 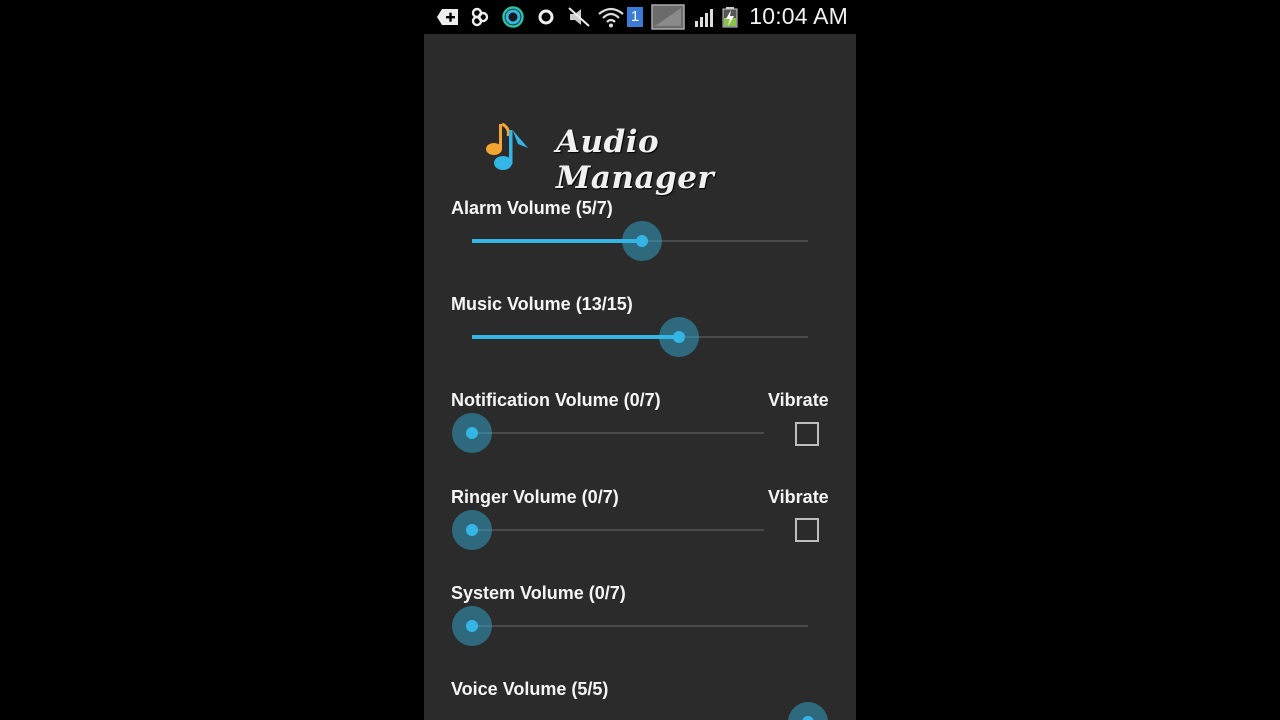 I want to click on system-volume-label: System Volume (0/7), so click(x=538, y=593).